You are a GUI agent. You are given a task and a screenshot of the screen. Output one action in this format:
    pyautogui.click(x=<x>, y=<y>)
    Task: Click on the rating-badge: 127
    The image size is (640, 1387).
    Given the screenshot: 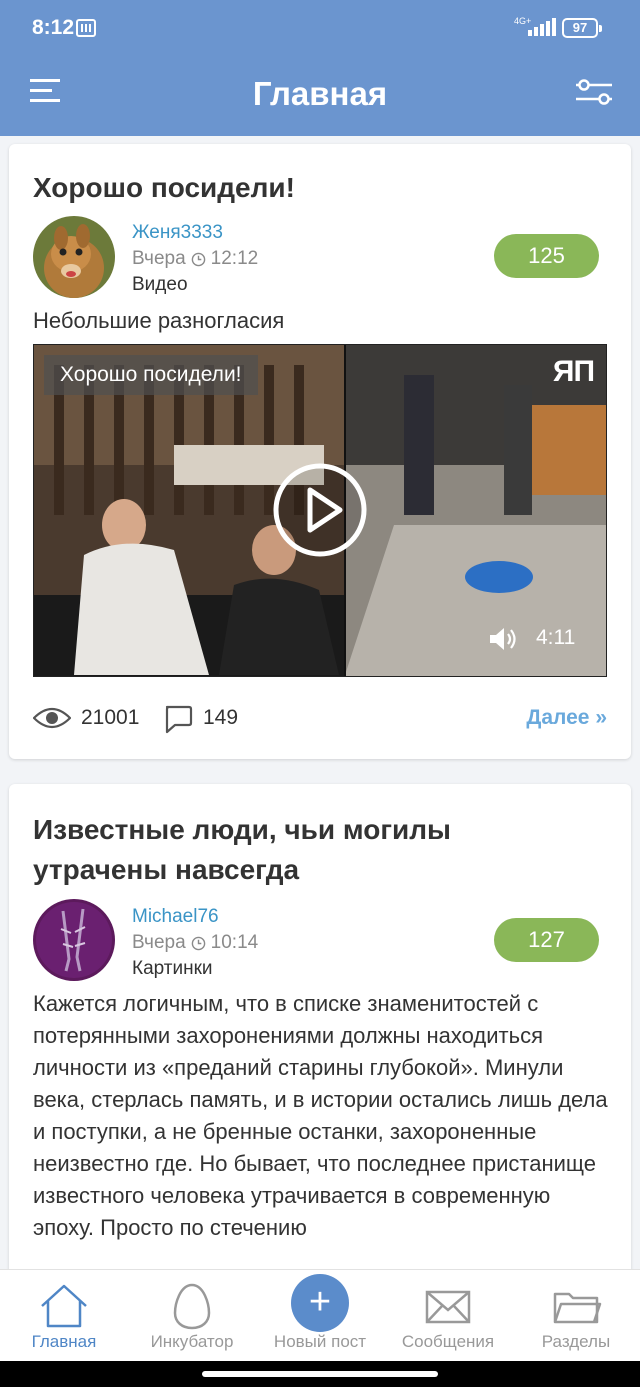 What is the action you would take?
    pyautogui.click(x=546, y=940)
    